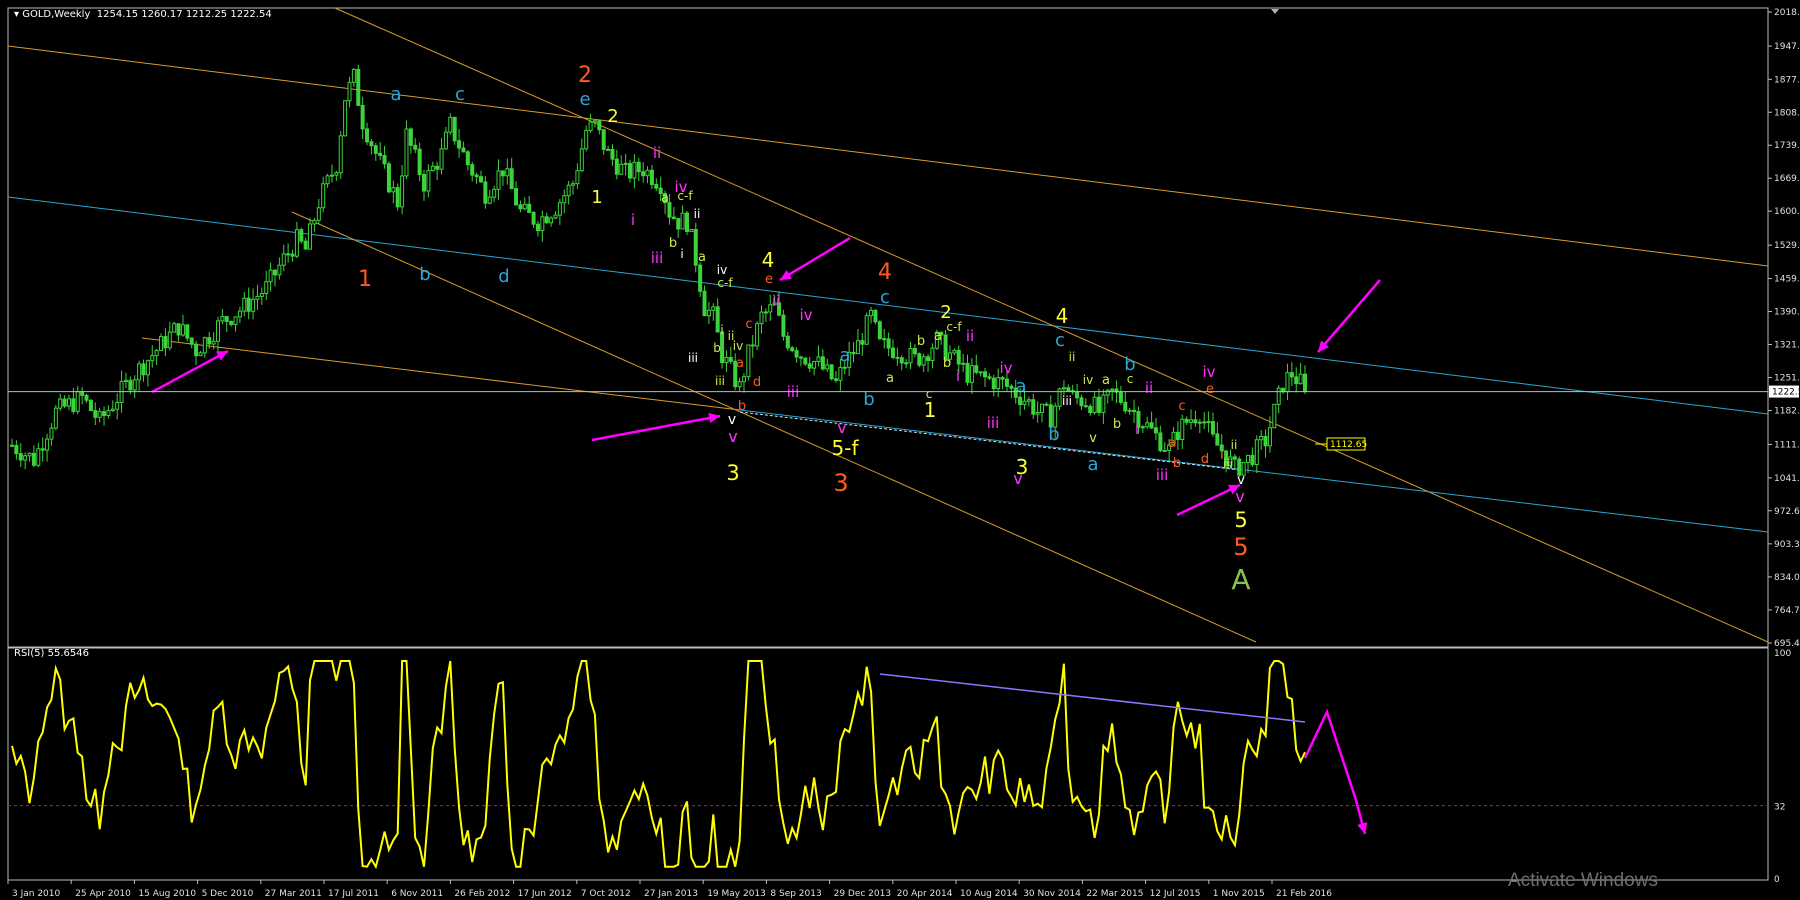  What do you see at coordinates (1088, 380) in the screenshot?
I see `wave-label: iv` at bounding box center [1088, 380].